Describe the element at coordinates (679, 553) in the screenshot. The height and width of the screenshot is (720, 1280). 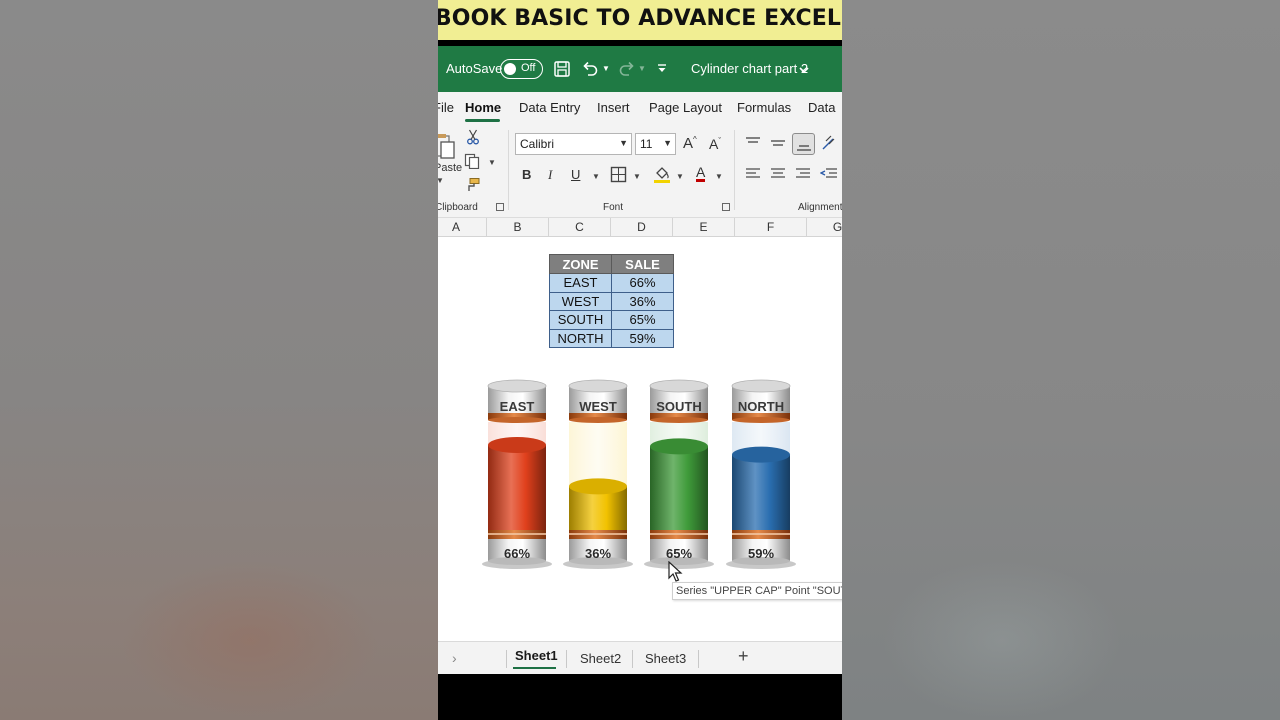
I see `value-label-south: 65%` at that location.